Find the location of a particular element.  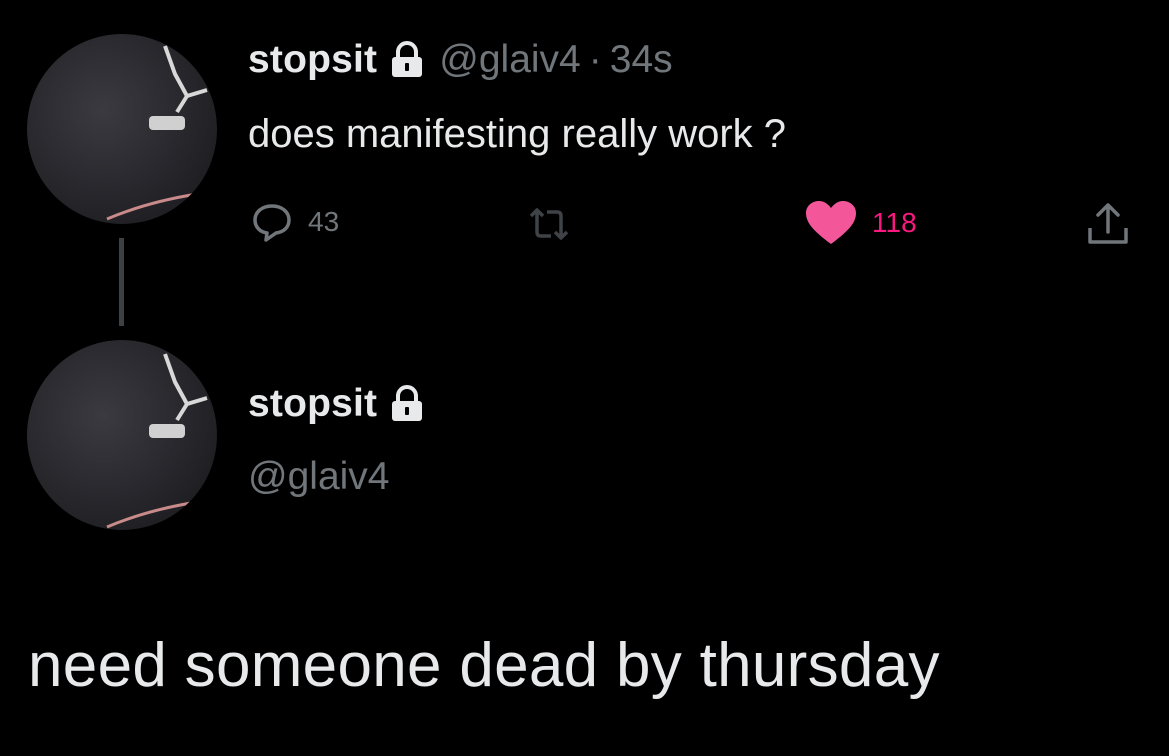

retweet-icon is located at coordinates (549, 224).